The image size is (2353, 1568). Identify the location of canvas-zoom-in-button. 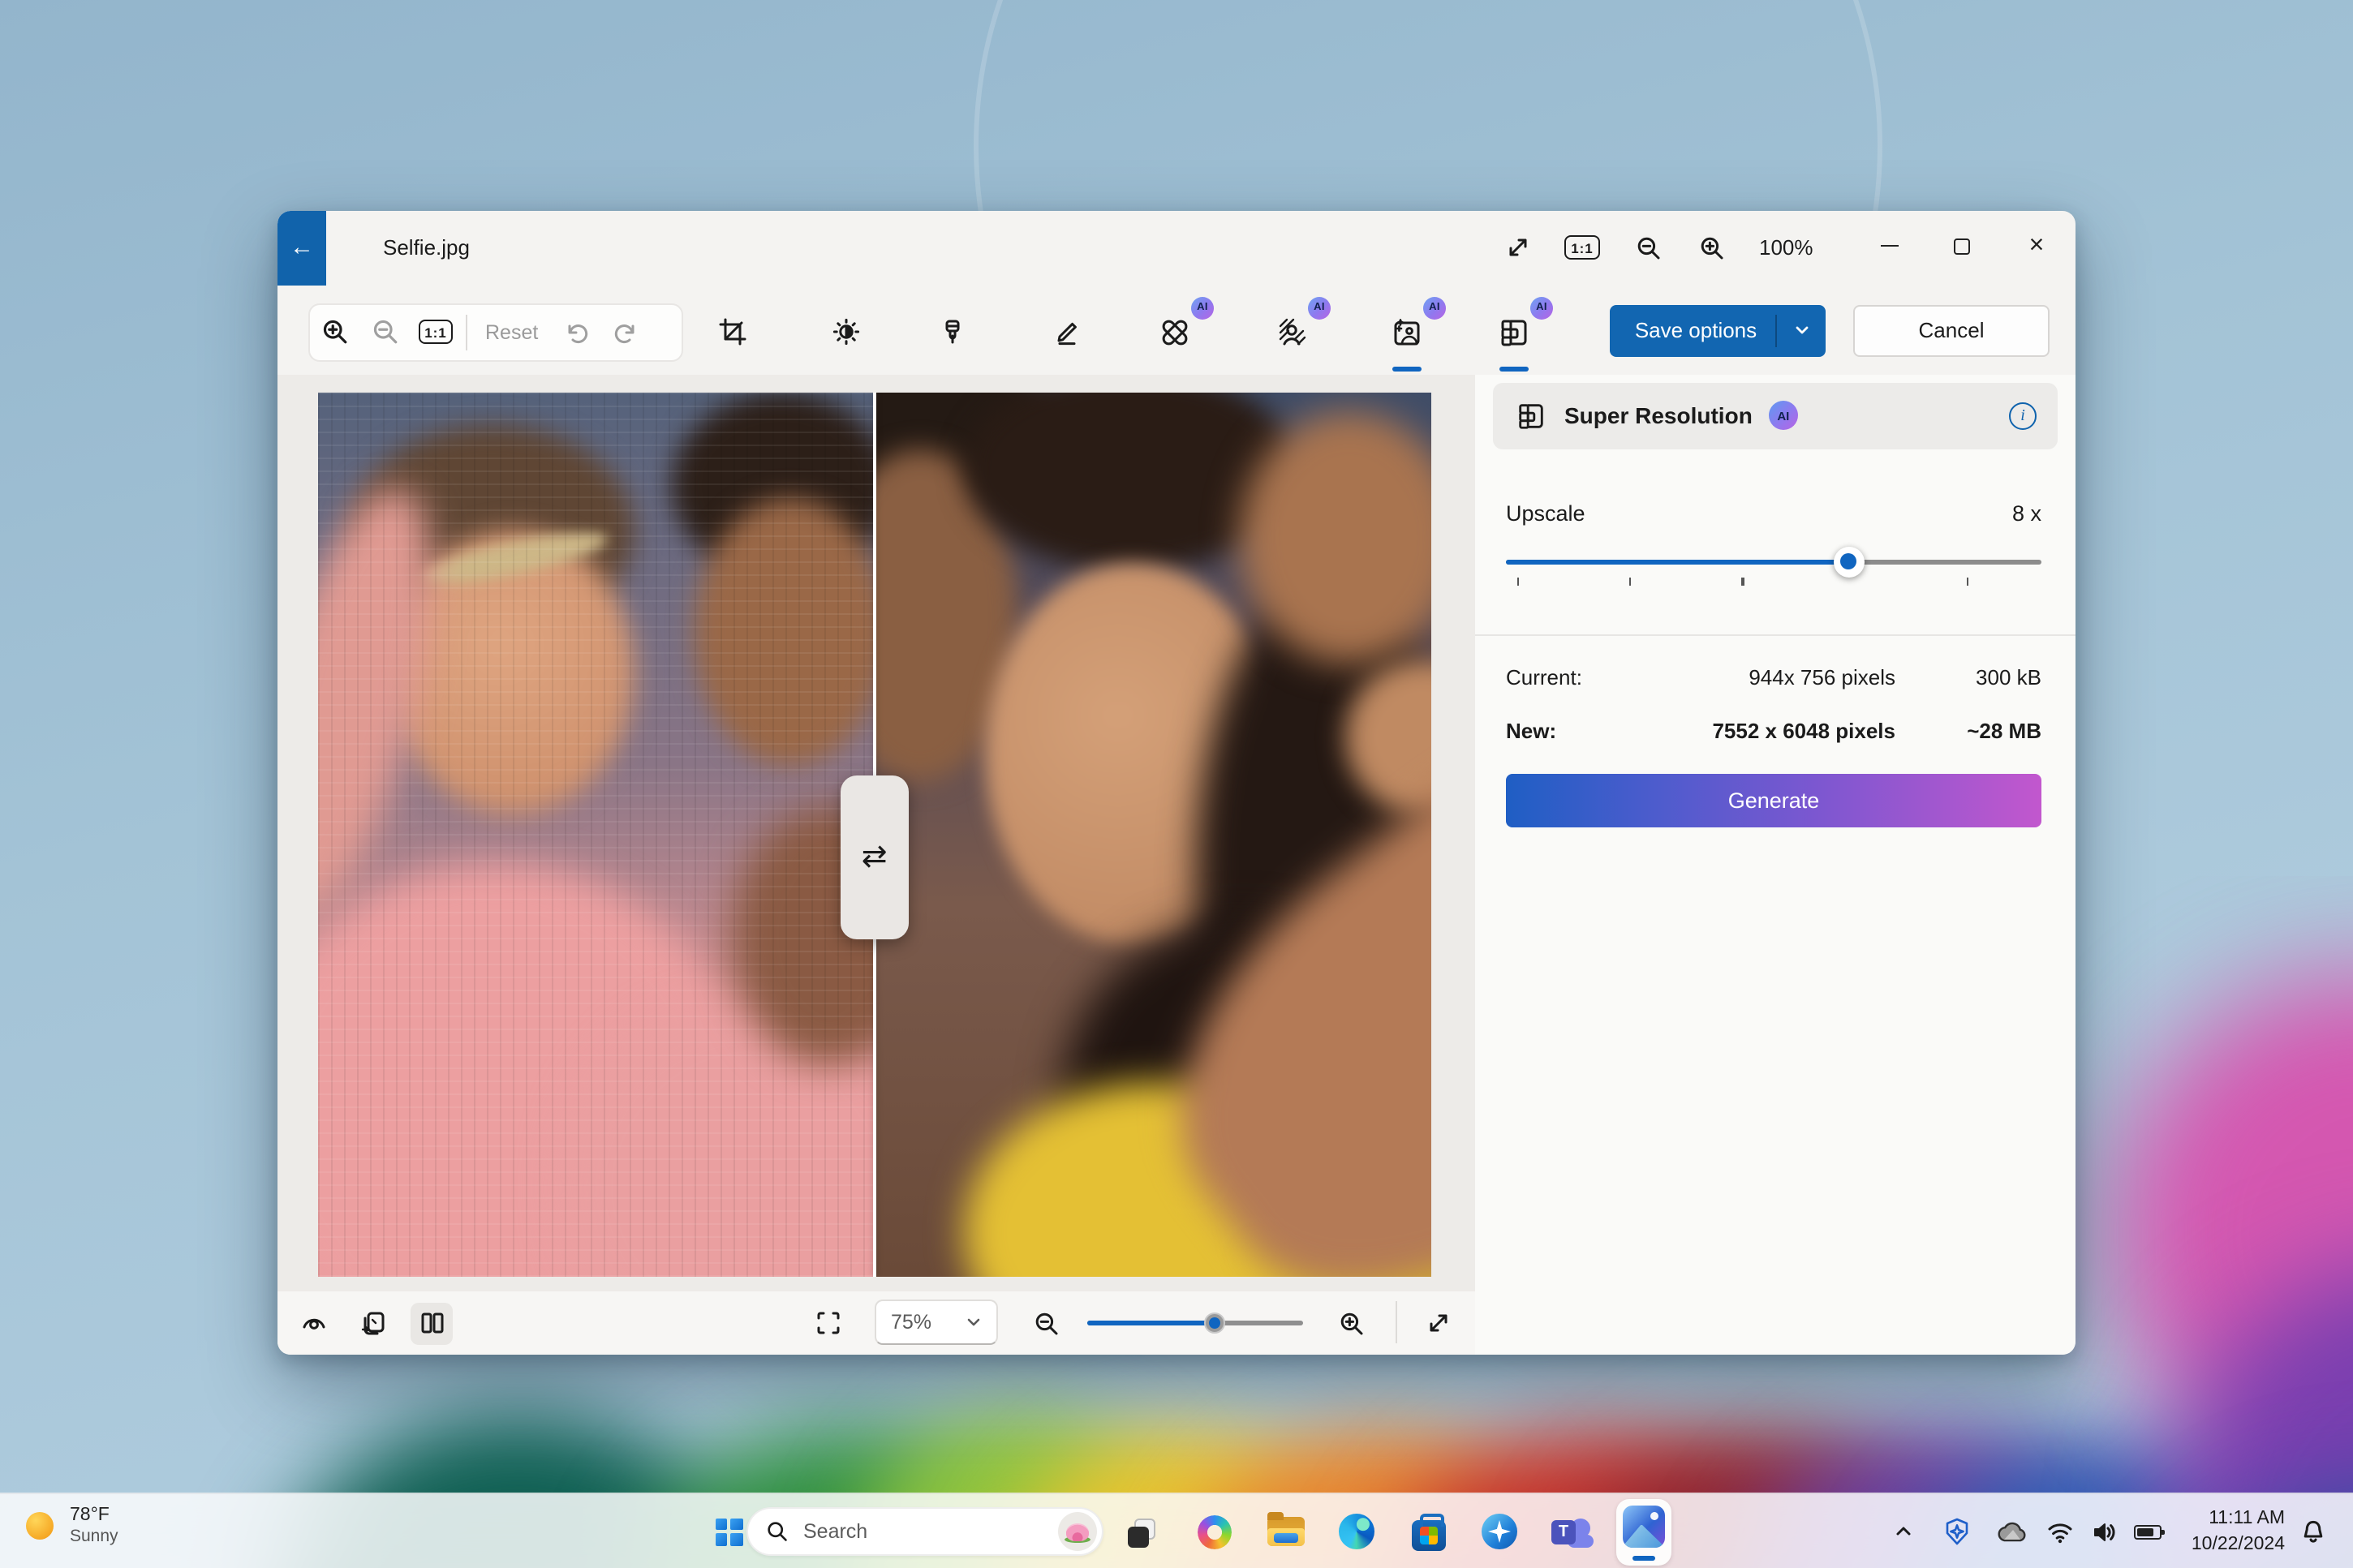
(335, 331).